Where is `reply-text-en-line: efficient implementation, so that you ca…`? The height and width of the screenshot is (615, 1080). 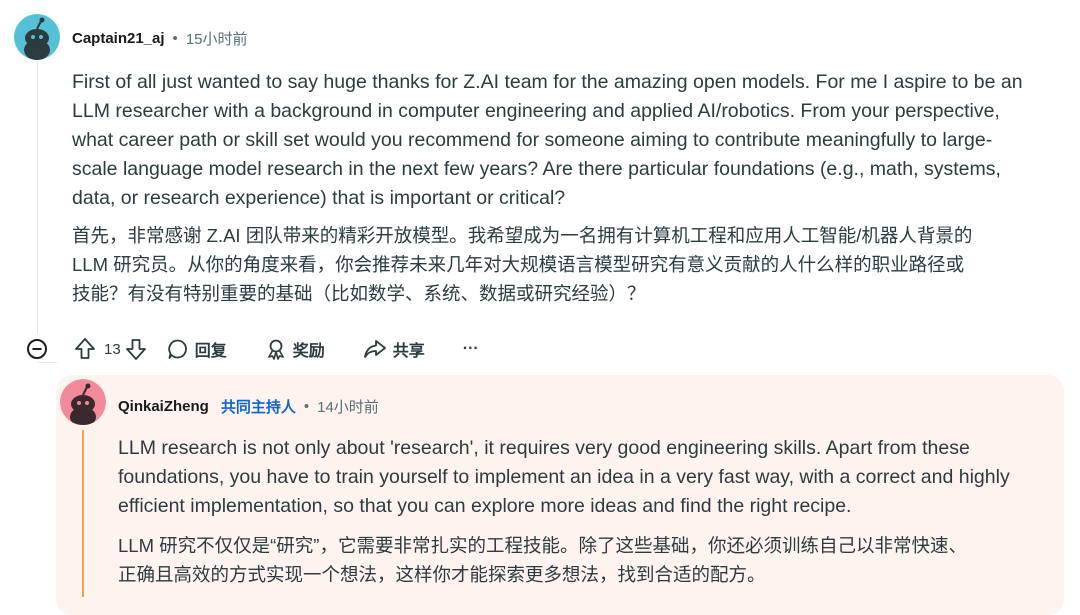 reply-text-en-line: efficient implementation, so that you ca… is located at coordinates (485, 506).